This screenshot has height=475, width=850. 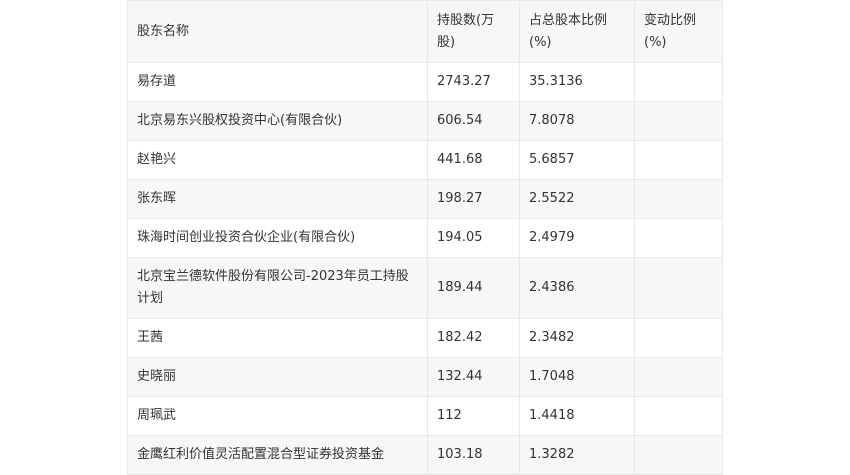 What do you see at coordinates (473, 455) in the screenshot?
I see `cell-shares: 103.18` at bounding box center [473, 455].